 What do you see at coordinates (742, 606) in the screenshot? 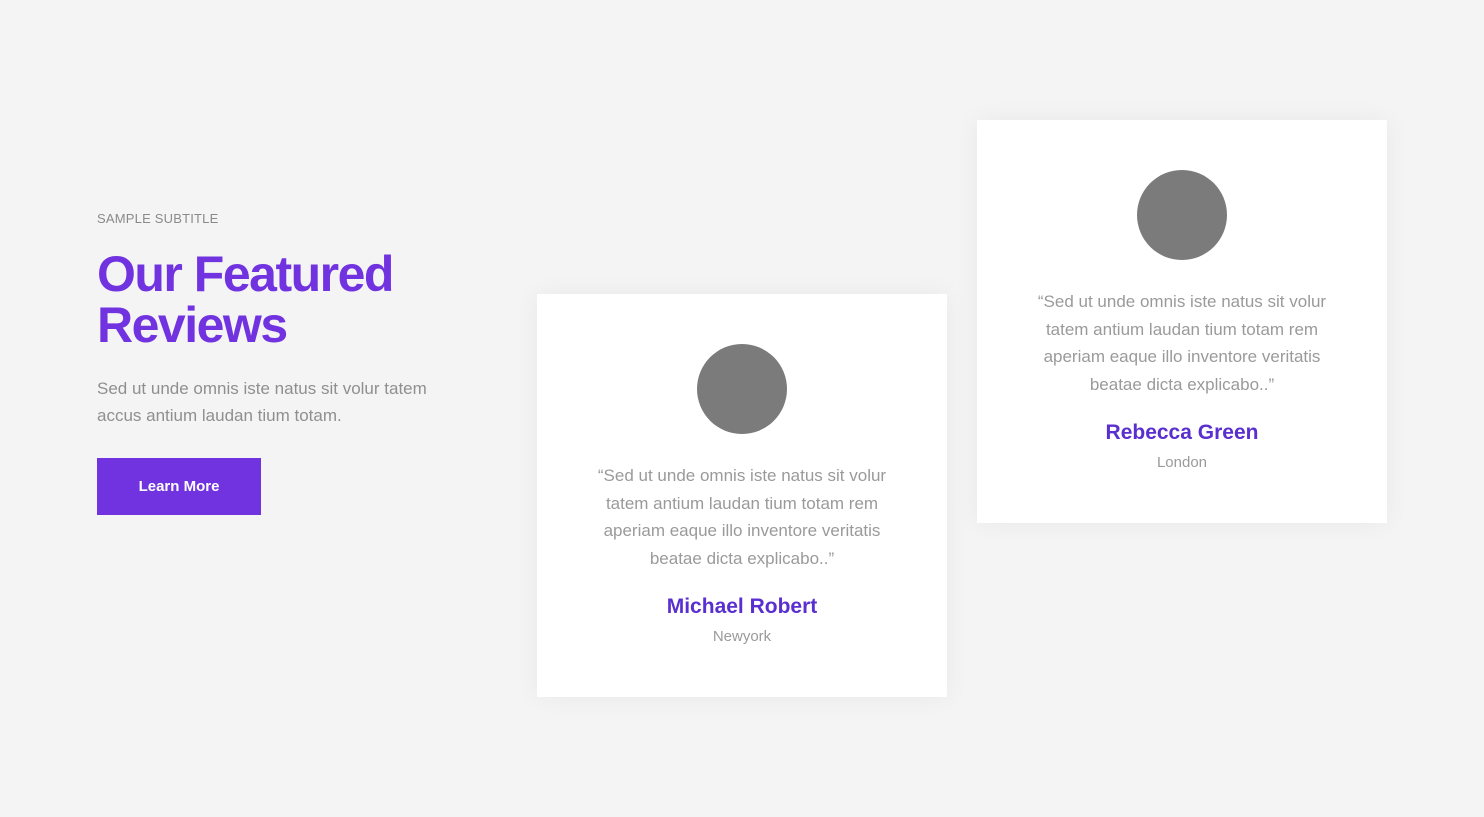
I see `reviewer-name: Michael Robert` at bounding box center [742, 606].